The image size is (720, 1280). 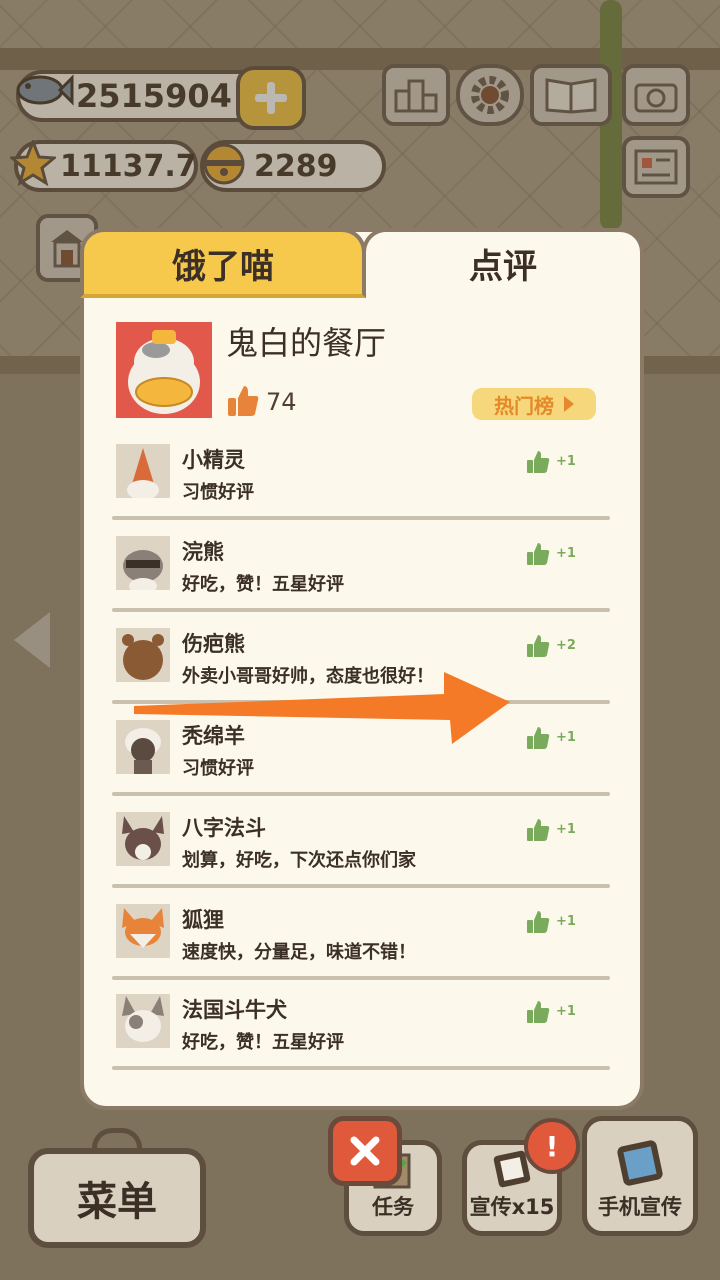 What do you see at coordinates (203, 552) in the screenshot?
I see `reviewer-name: 浣熊` at bounding box center [203, 552].